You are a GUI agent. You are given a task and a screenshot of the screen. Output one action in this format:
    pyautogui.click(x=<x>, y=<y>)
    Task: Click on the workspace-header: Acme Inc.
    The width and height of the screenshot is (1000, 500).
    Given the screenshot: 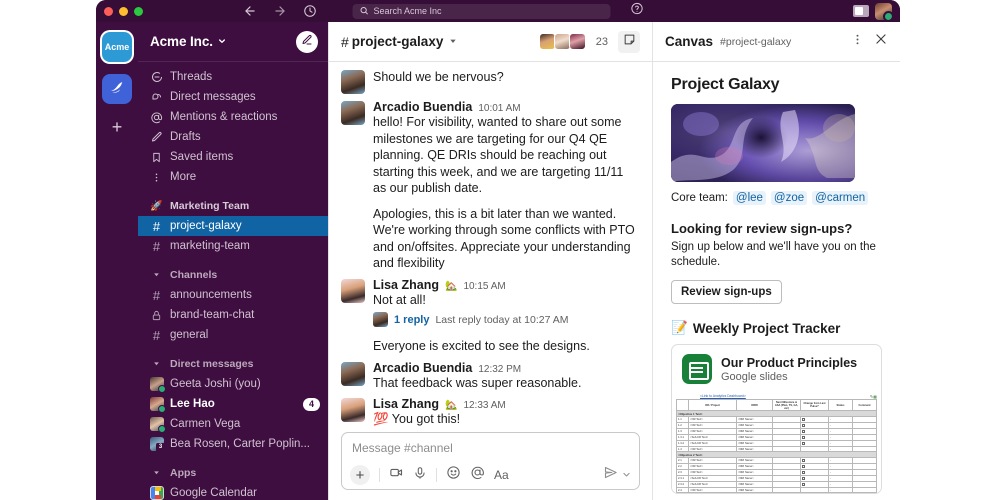 What is the action you would take?
    pyautogui.click(x=233, y=42)
    